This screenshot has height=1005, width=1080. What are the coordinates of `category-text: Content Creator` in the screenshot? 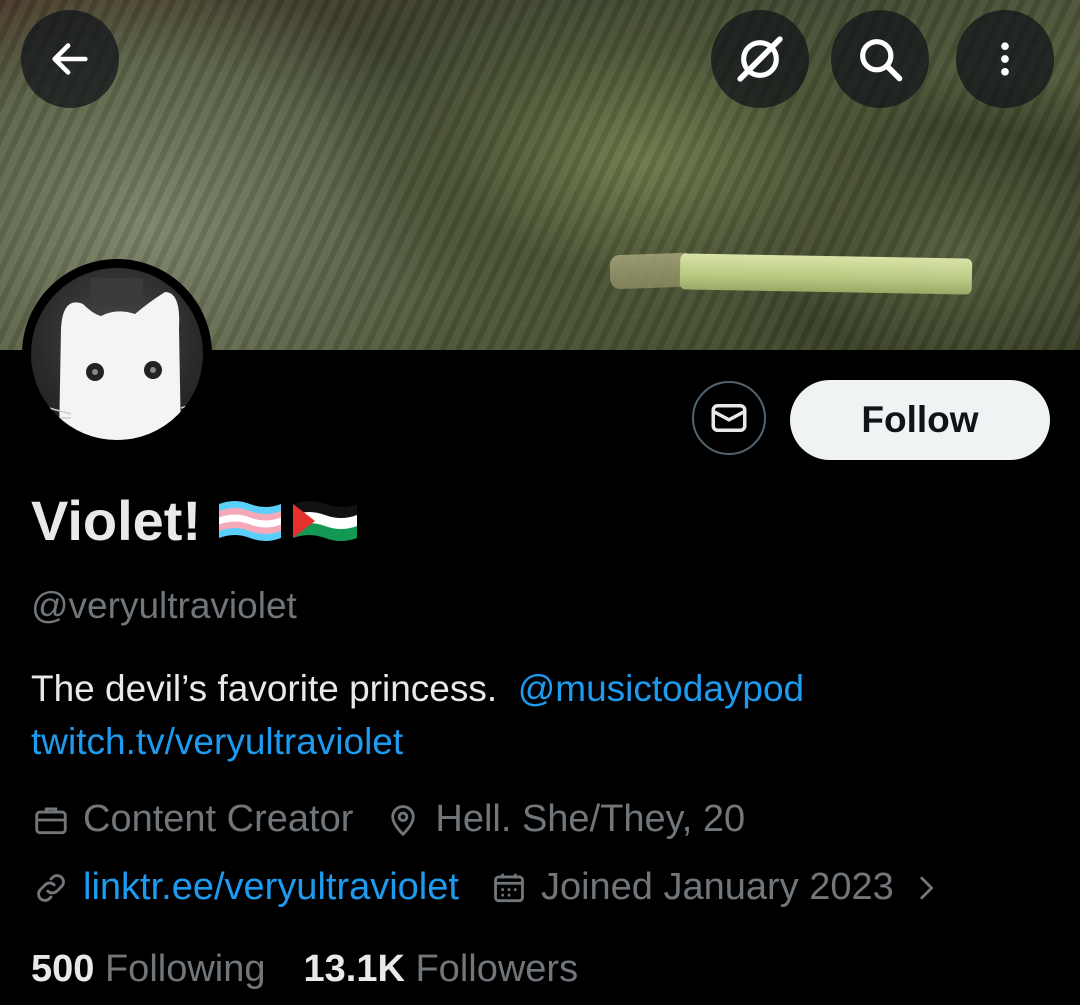 It's located at (218, 819).